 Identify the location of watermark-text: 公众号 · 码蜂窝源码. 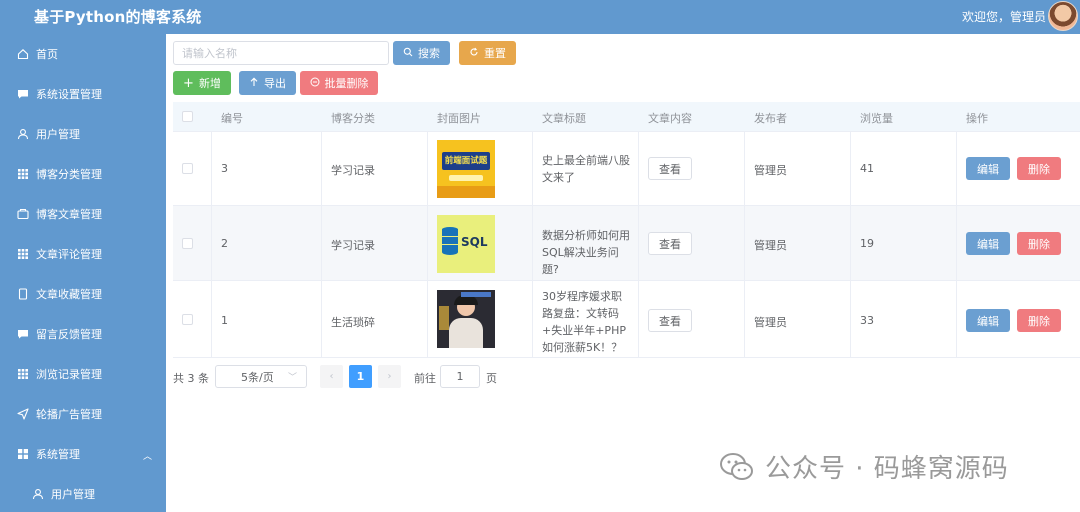
(887, 469).